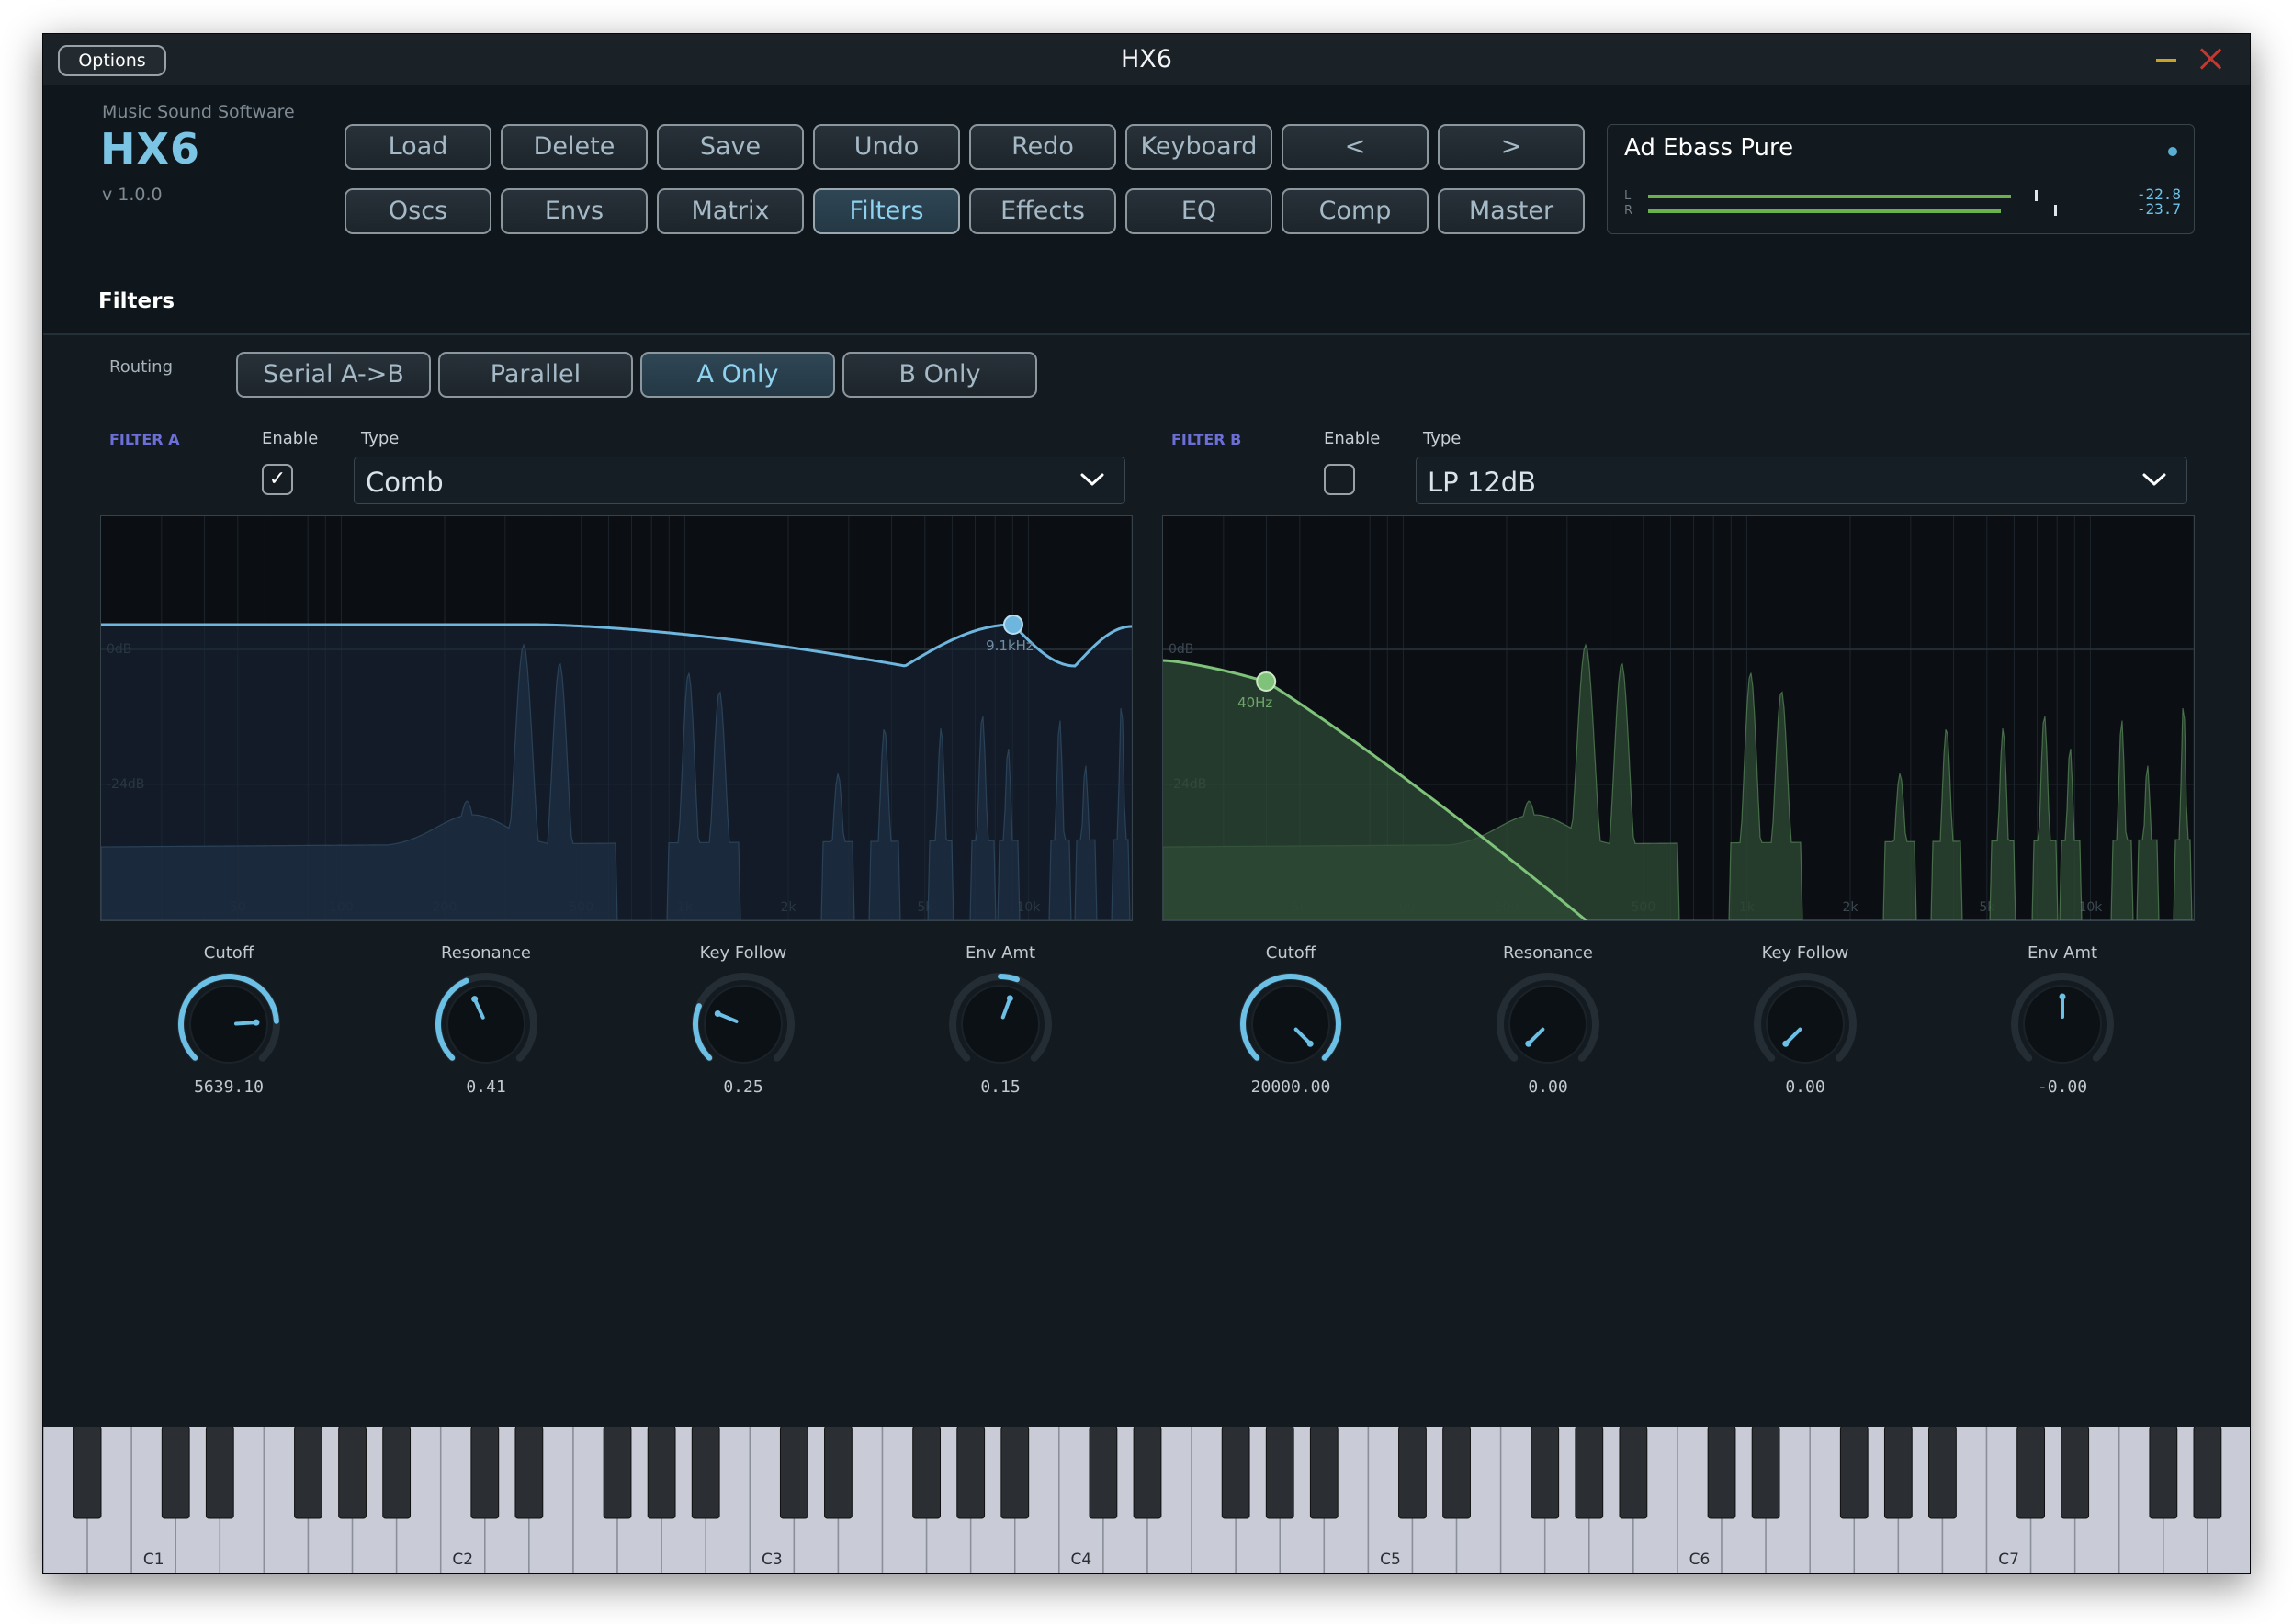 This screenshot has height=1624, width=2293. I want to click on response-fill, so click(616, 772).